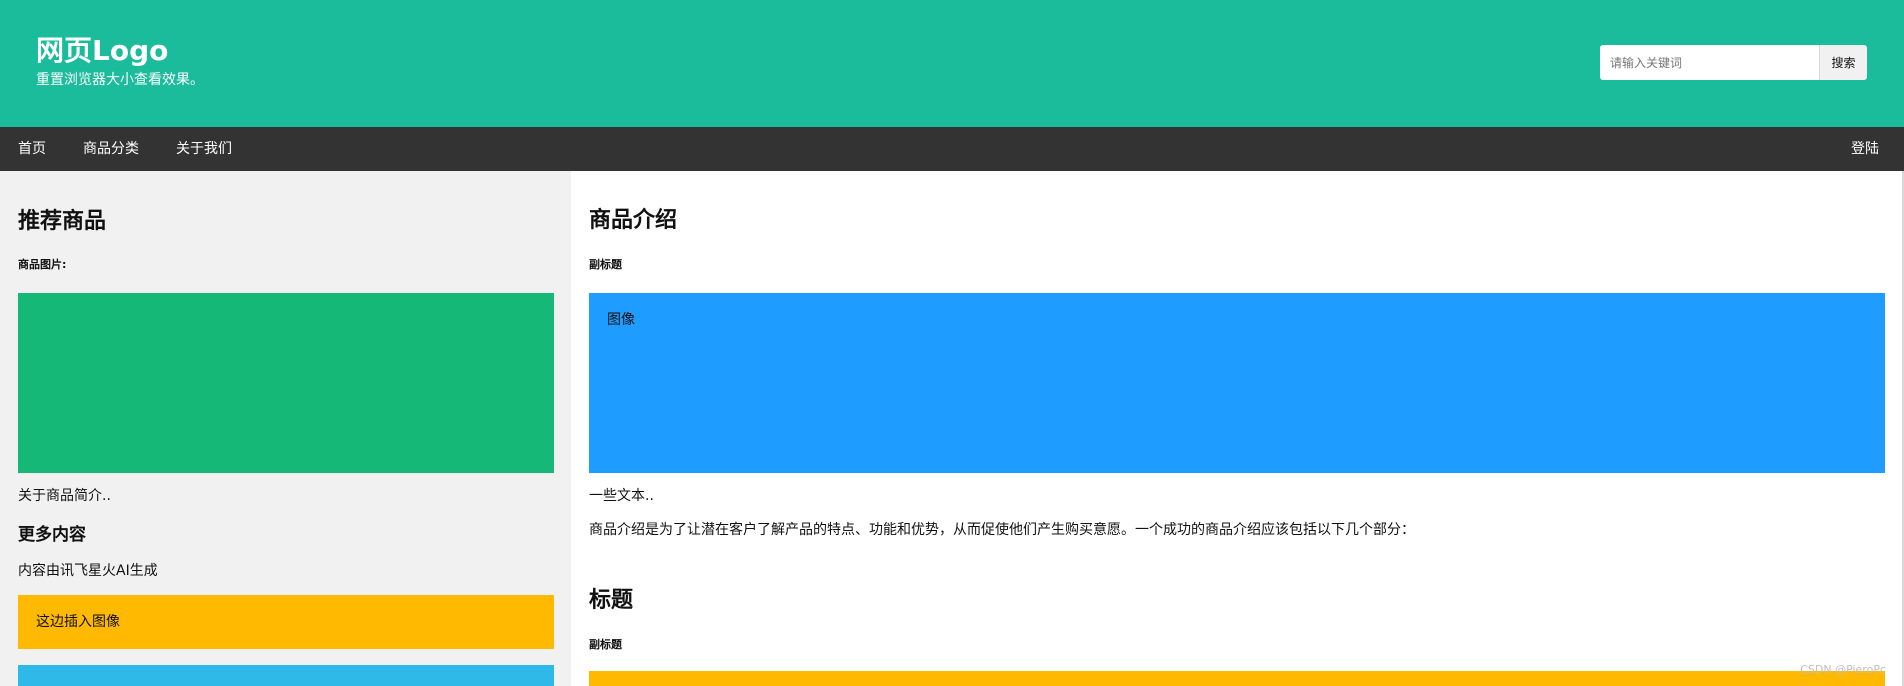 The image size is (1904, 686). I want to click on watermark: CSDN @PieroPc, so click(1843, 669).